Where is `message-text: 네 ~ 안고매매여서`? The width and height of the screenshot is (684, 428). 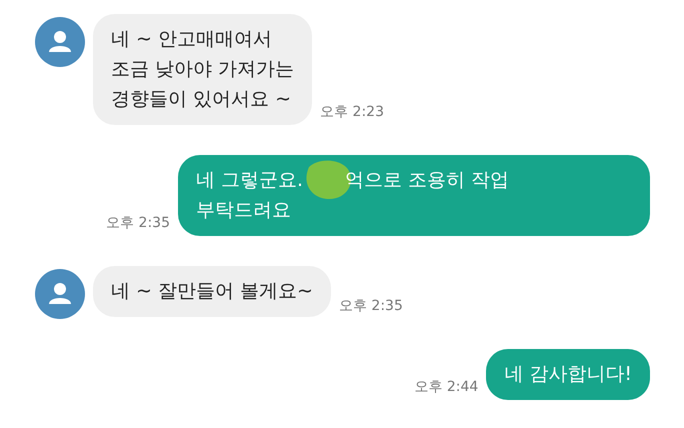
message-text: 네 ~ 안고매매여서 is located at coordinates (191, 39).